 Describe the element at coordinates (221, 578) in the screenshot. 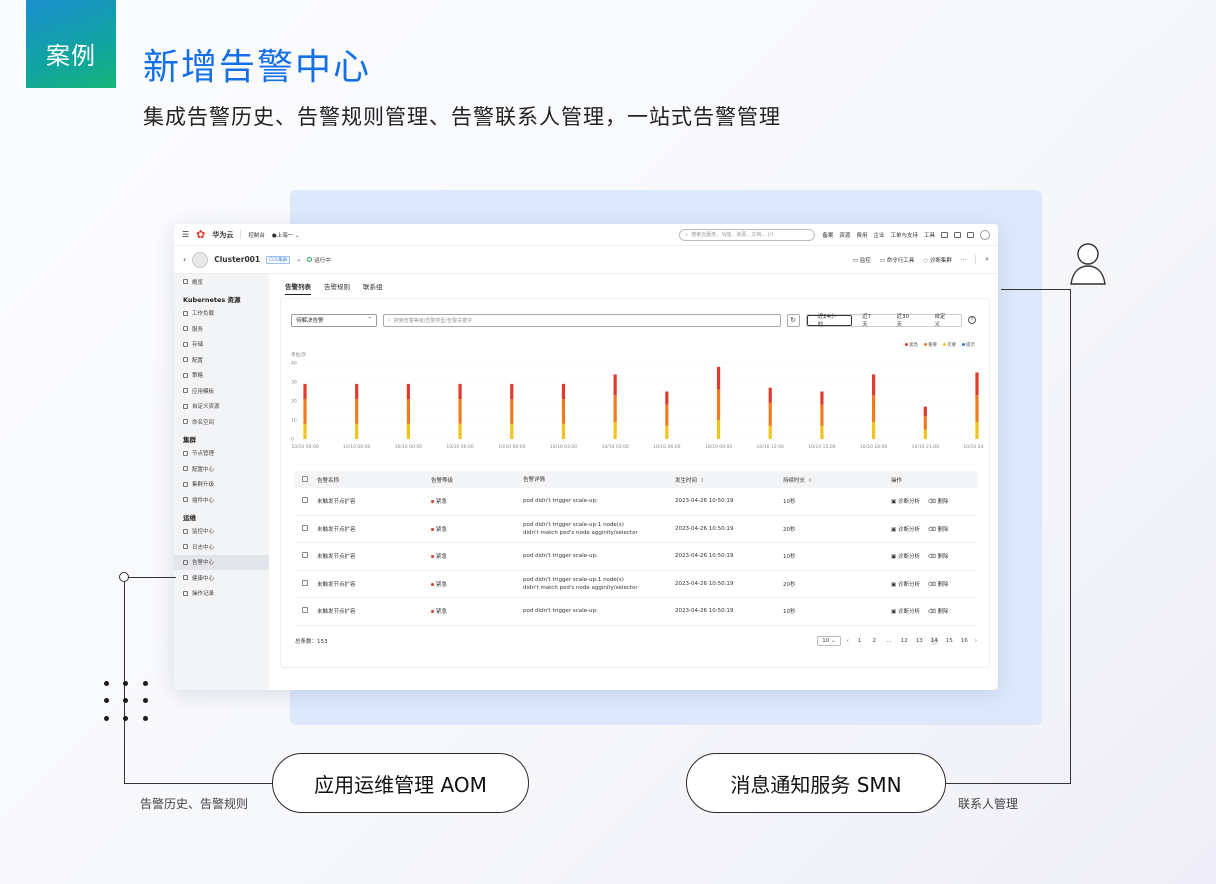

I see `sidebar-item: 健康中心` at that location.